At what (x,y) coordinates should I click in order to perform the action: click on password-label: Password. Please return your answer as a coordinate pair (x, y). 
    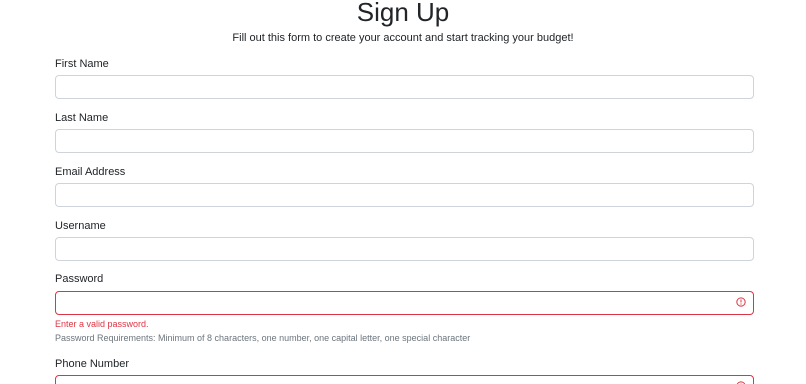
    Looking at the image, I should click on (79, 279).